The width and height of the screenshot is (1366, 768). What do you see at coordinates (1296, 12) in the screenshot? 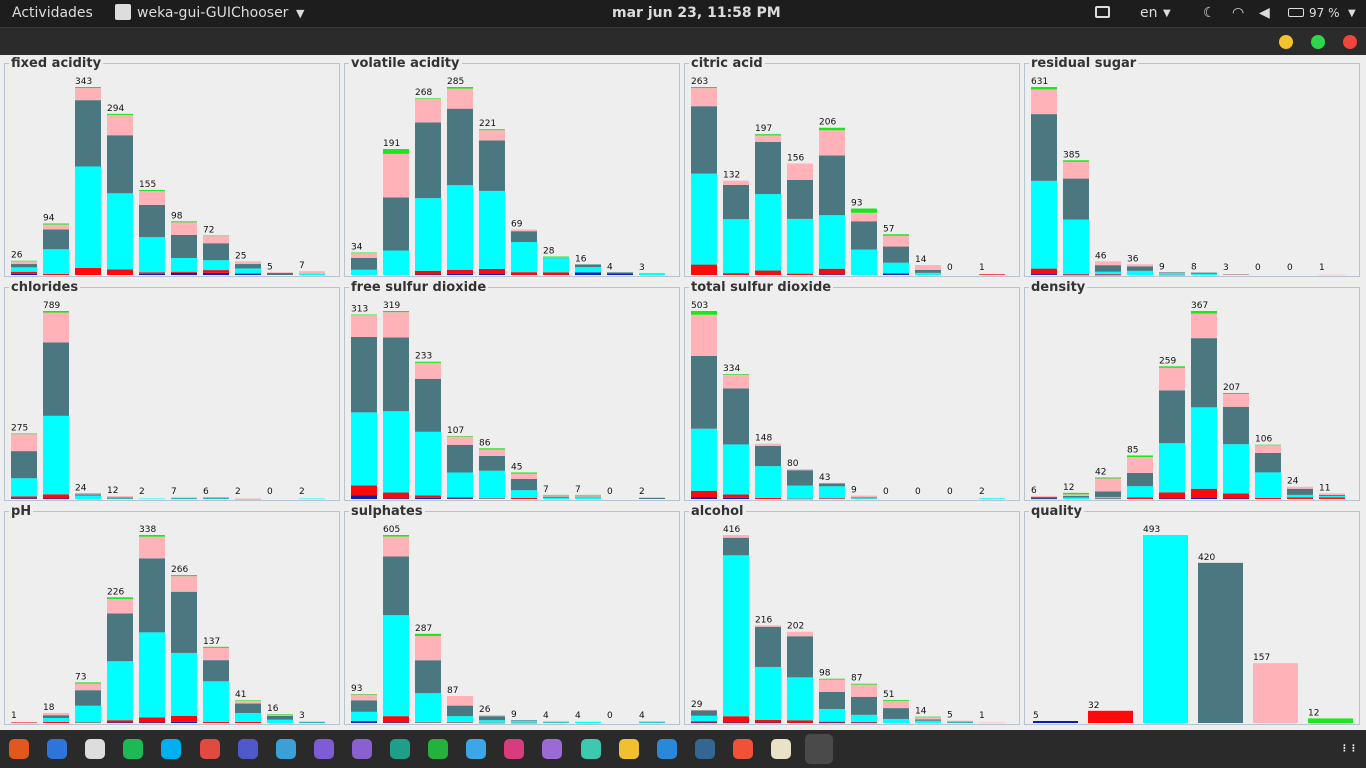
I see `battery-icon` at bounding box center [1296, 12].